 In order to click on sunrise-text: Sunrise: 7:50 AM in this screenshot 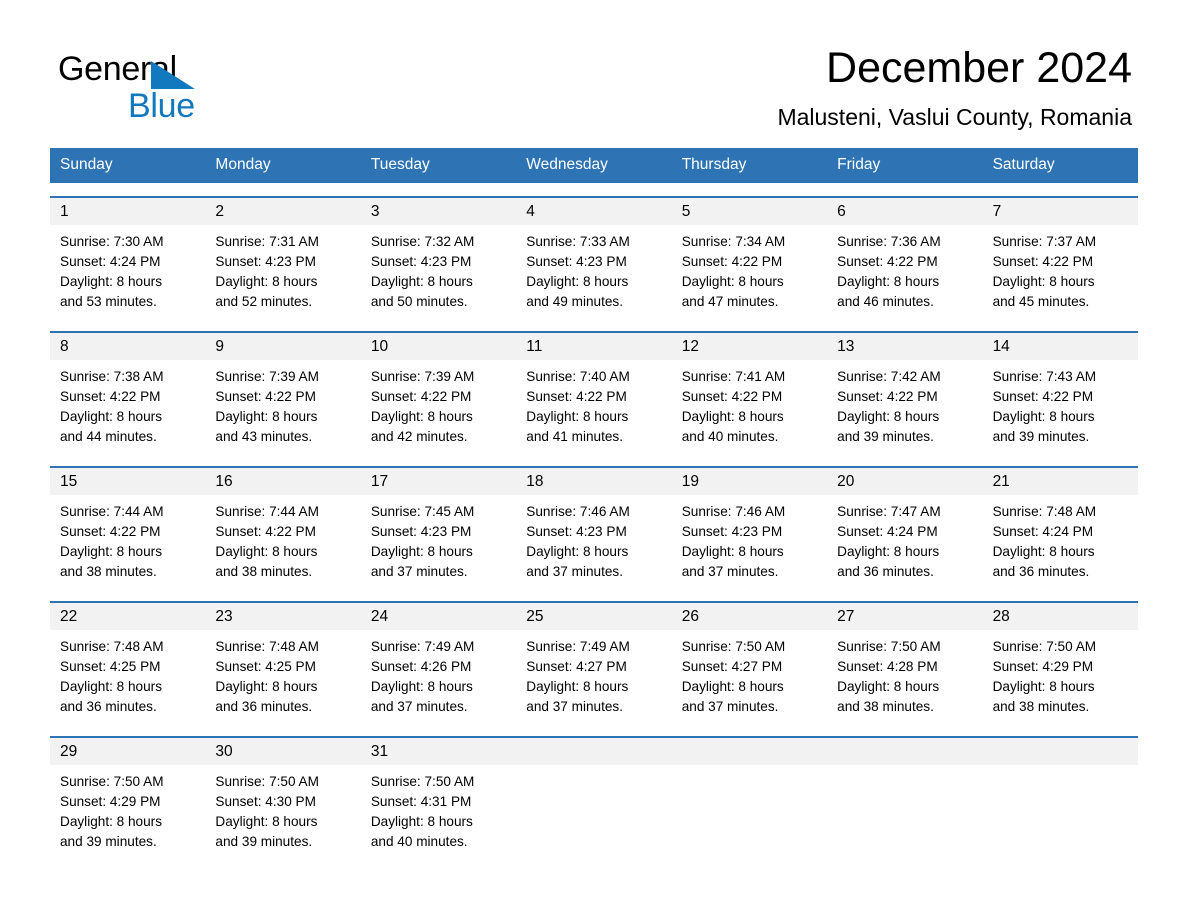, I will do `click(267, 781)`.